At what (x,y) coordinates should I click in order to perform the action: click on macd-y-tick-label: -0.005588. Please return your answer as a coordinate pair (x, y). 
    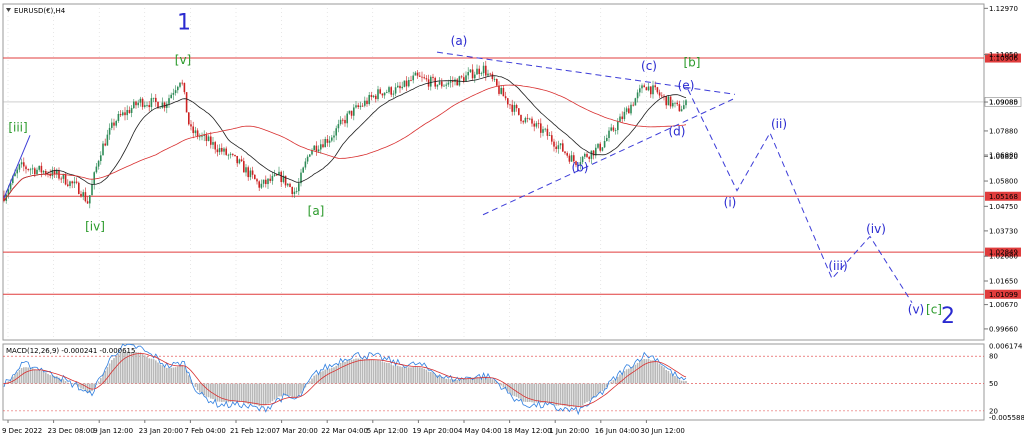
    Looking at the image, I should click on (1006, 418).